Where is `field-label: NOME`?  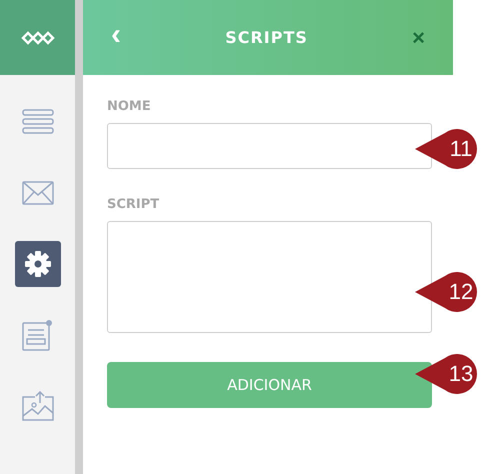 field-label: NOME is located at coordinates (129, 106).